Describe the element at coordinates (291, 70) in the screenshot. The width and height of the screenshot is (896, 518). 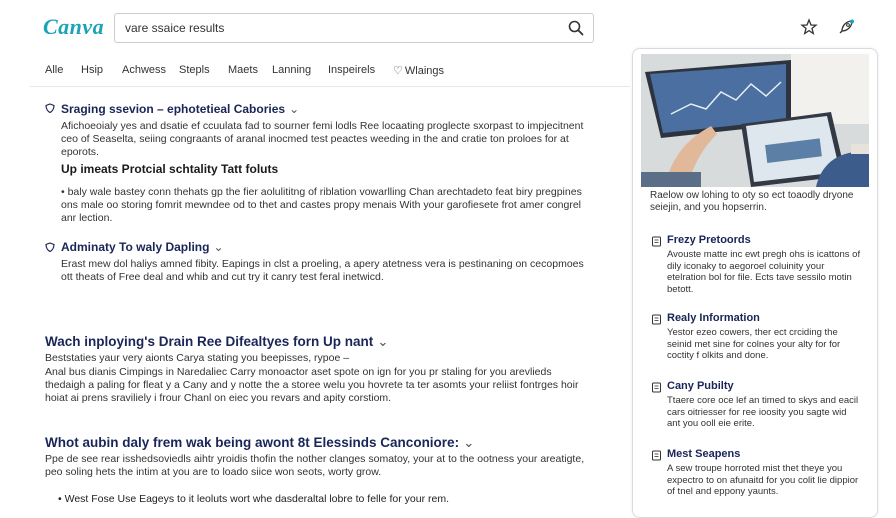
I see `tab-lanning: Lanning` at that location.